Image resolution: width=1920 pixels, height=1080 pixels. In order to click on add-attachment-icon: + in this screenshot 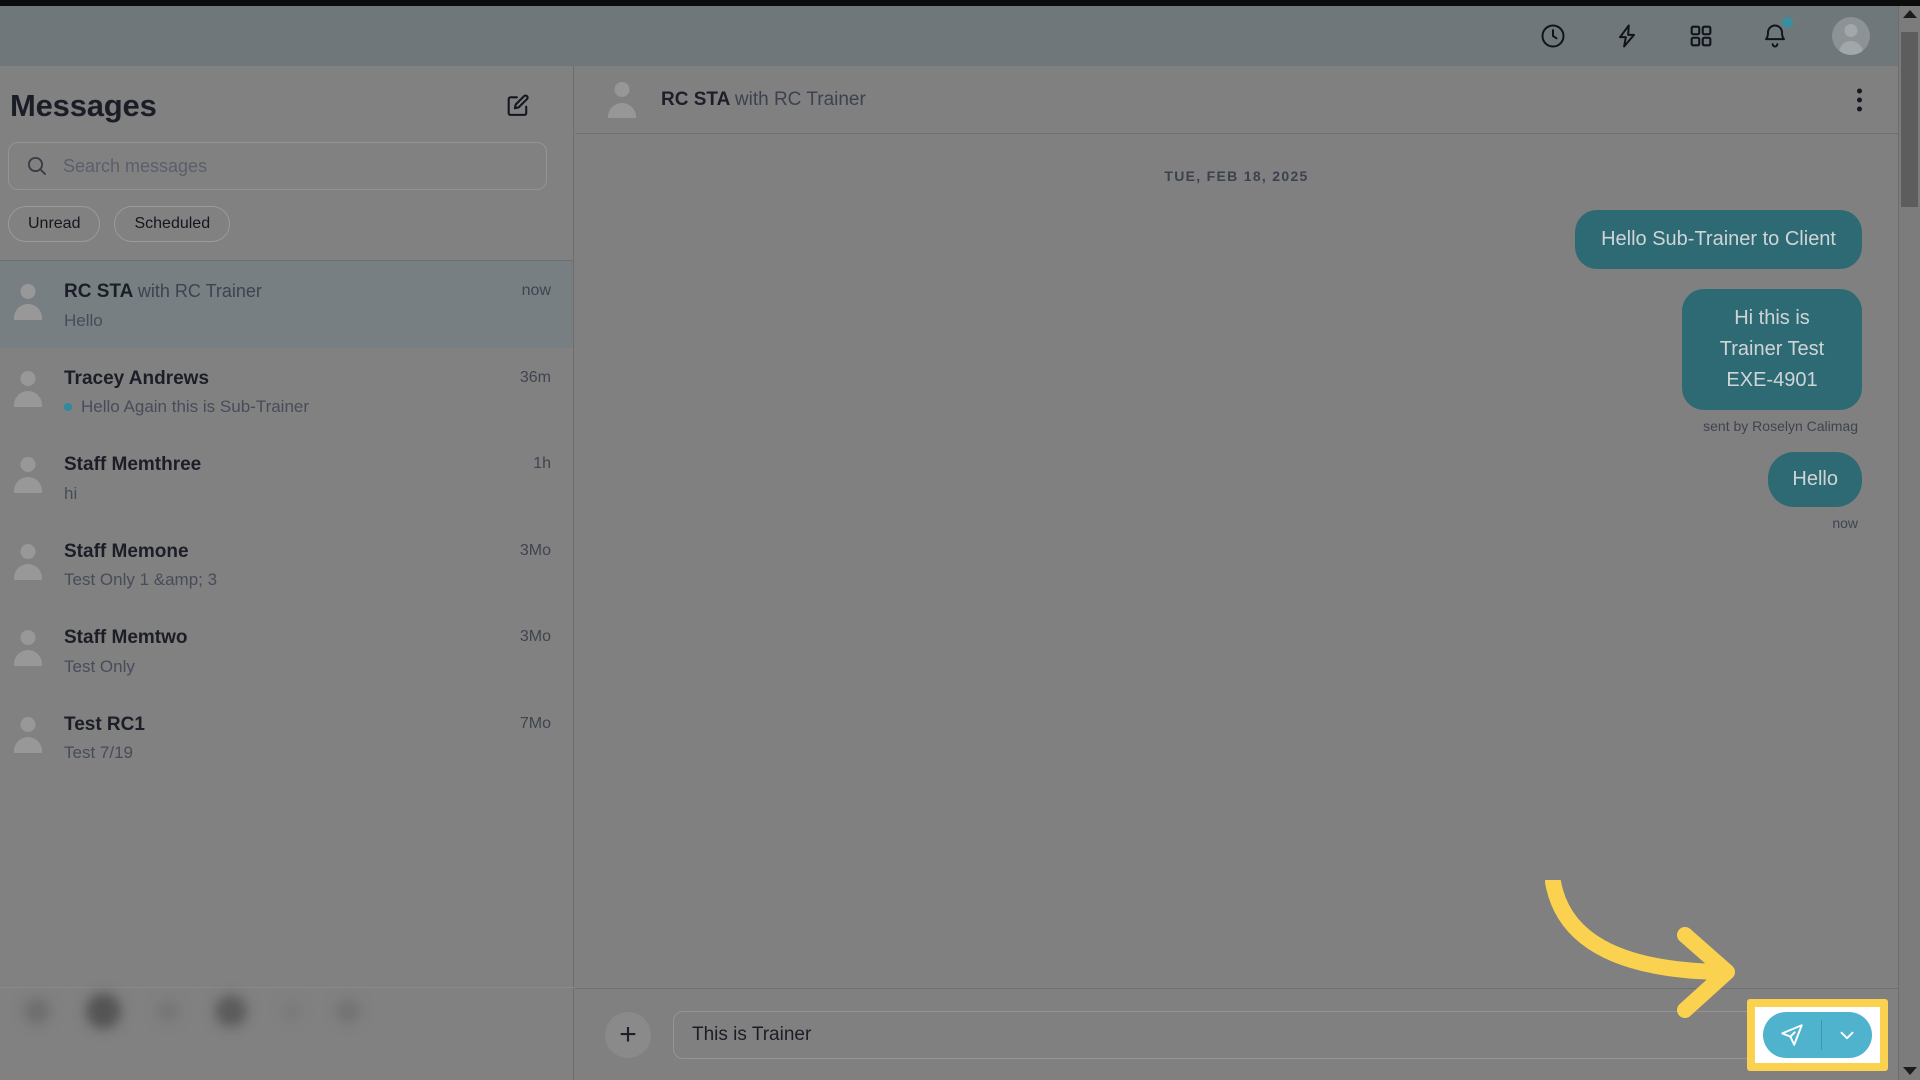, I will do `click(628, 1034)`.